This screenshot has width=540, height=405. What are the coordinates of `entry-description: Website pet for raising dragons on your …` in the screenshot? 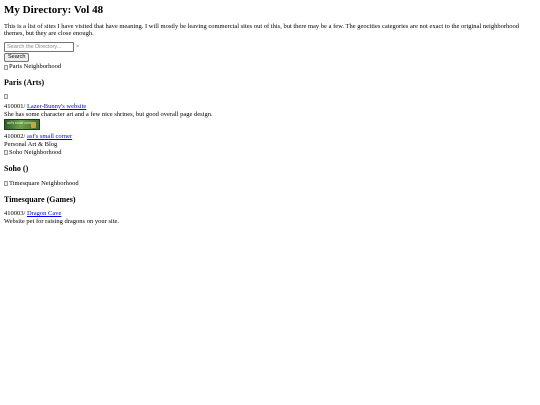 It's located at (62, 222).